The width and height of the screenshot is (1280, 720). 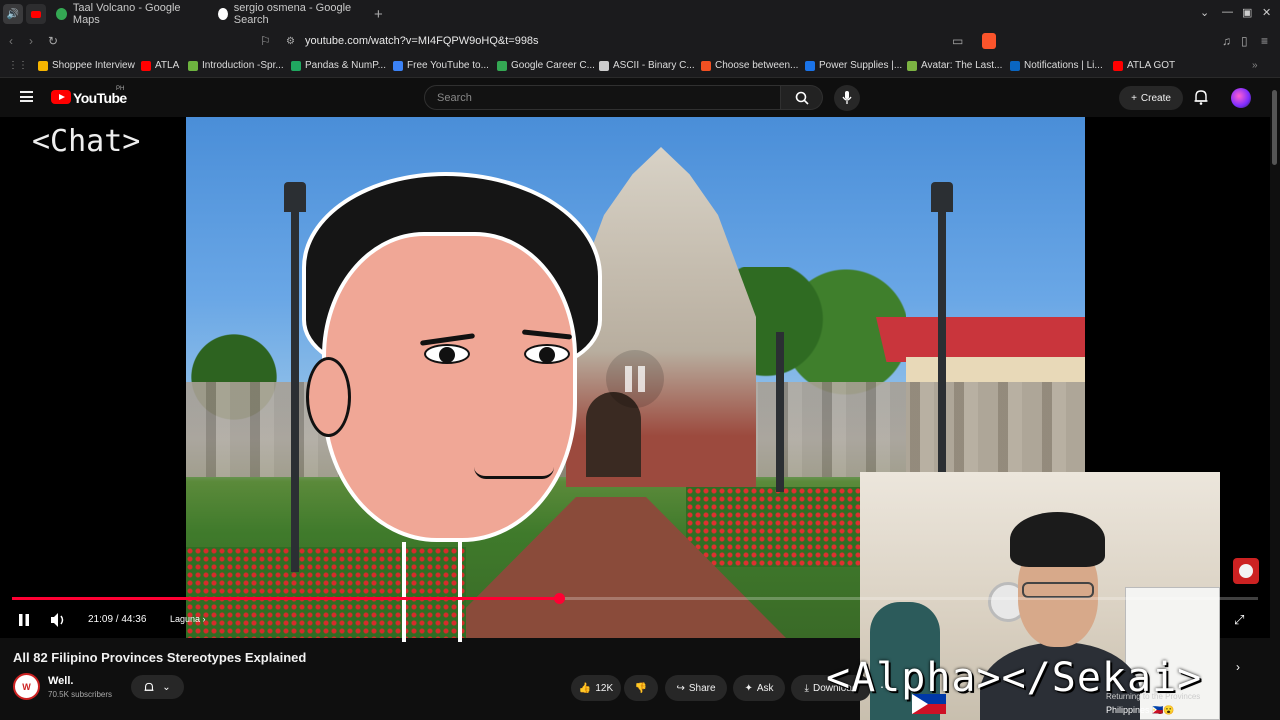 What do you see at coordinates (1201, 97) in the screenshot?
I see `notifications-bell-icon` at bounding box center [1201, 97].